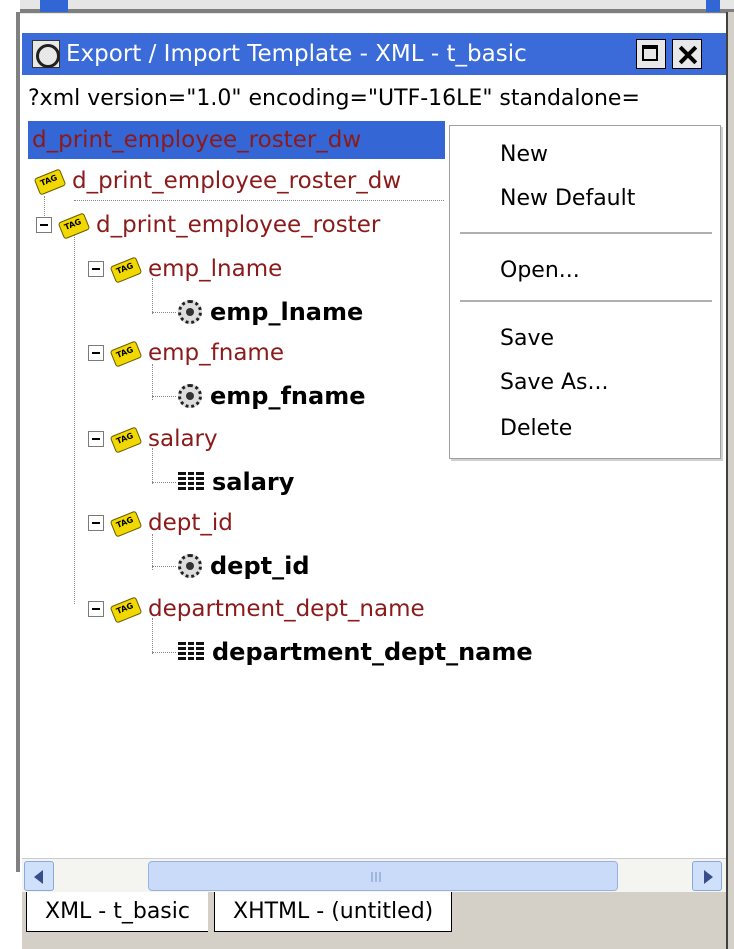 The image size is (734, 949). I want to click on frame-accent, so click(54, 6).